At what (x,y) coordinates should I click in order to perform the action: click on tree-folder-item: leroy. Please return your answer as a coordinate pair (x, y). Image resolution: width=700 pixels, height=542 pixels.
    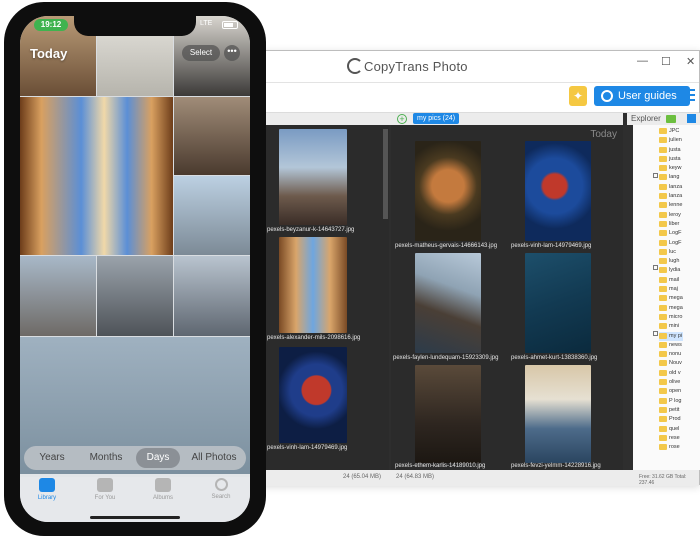
    Looking at the image, I should click on (671, 215).